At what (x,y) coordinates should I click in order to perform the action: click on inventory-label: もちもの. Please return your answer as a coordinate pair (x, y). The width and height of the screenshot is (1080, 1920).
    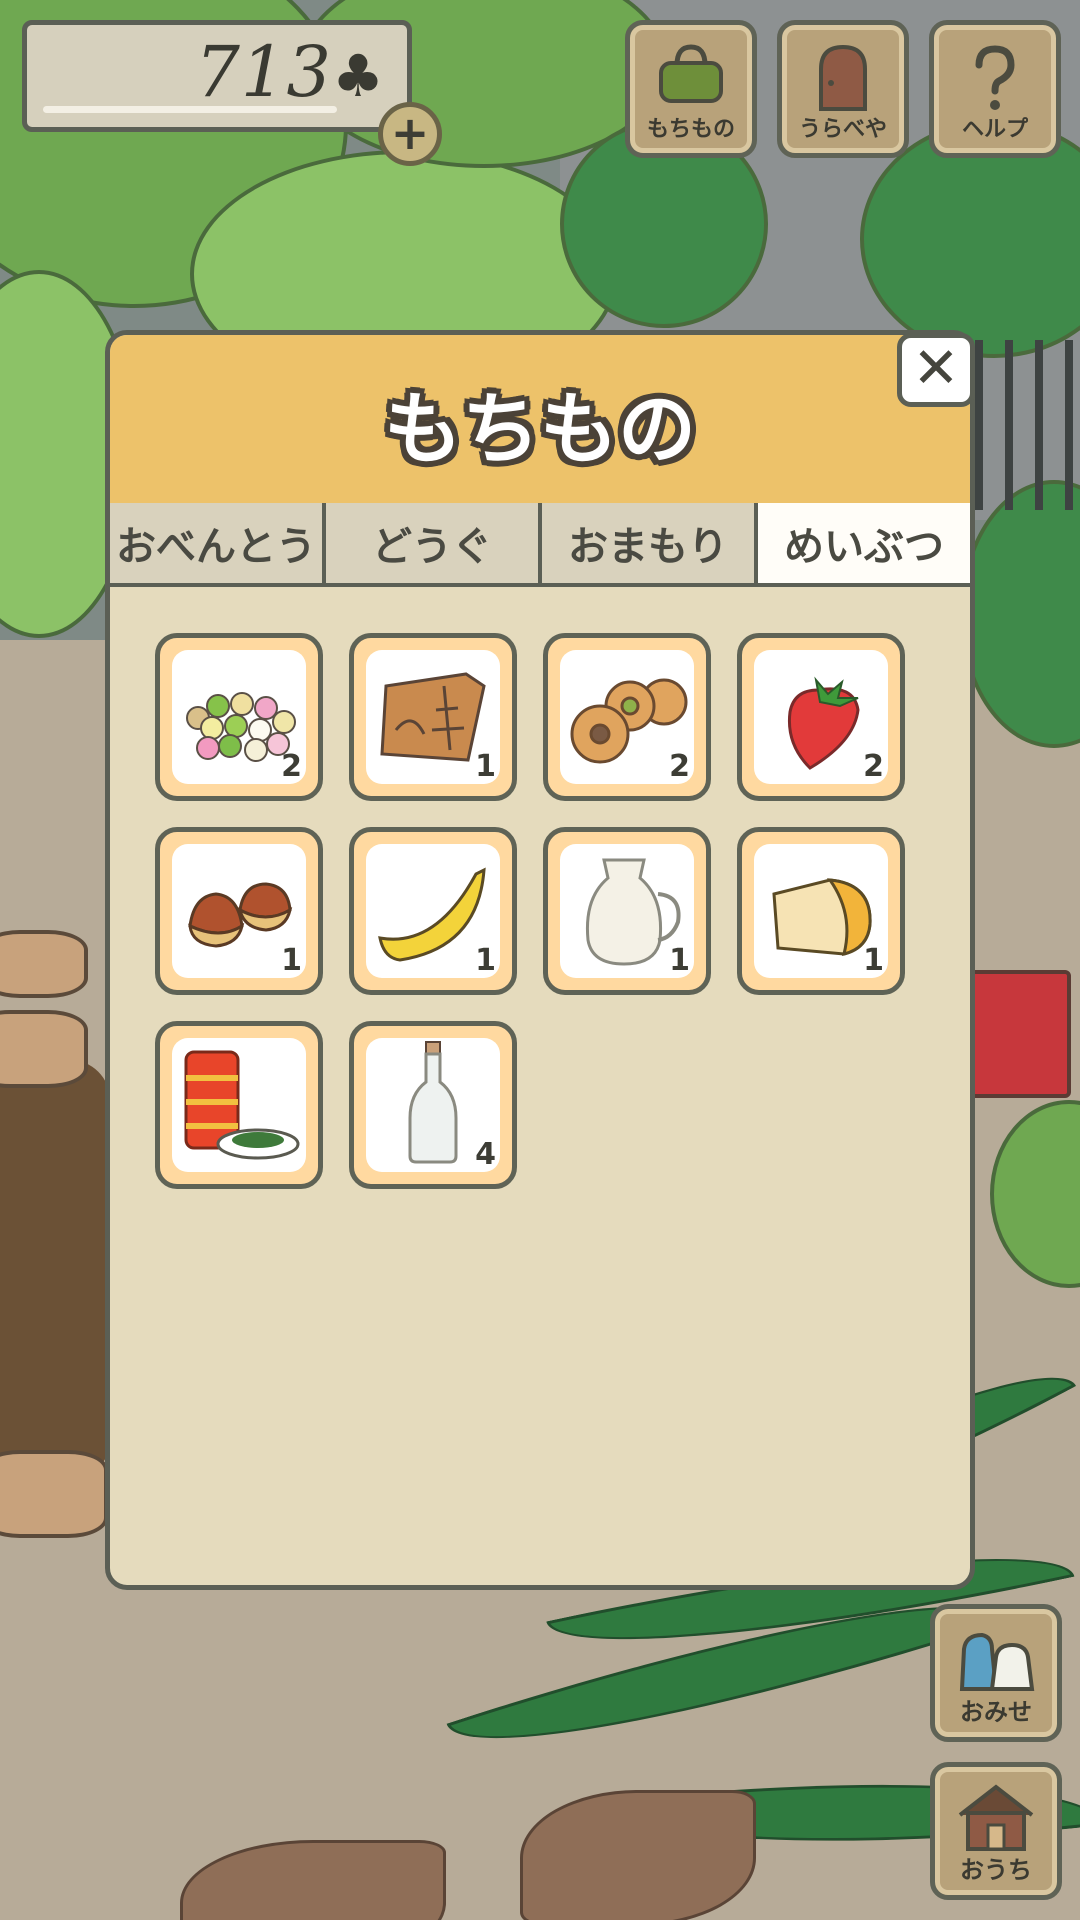
    Looking at the image, I should click on (690, 129).